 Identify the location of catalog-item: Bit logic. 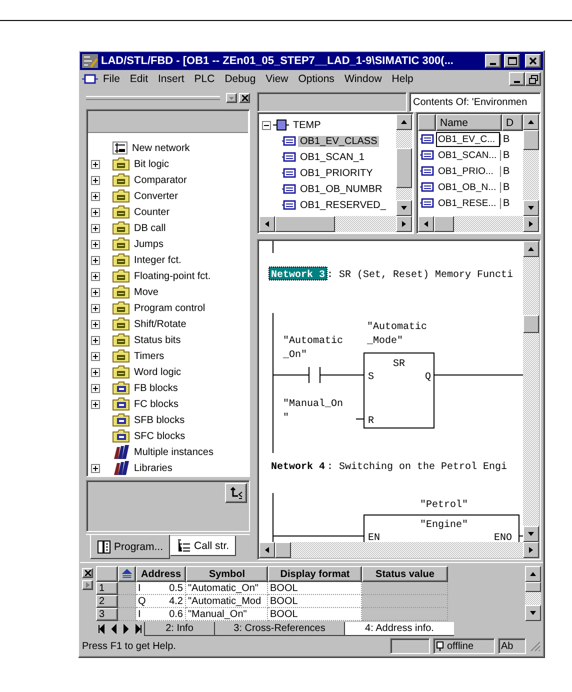
(152, 164).